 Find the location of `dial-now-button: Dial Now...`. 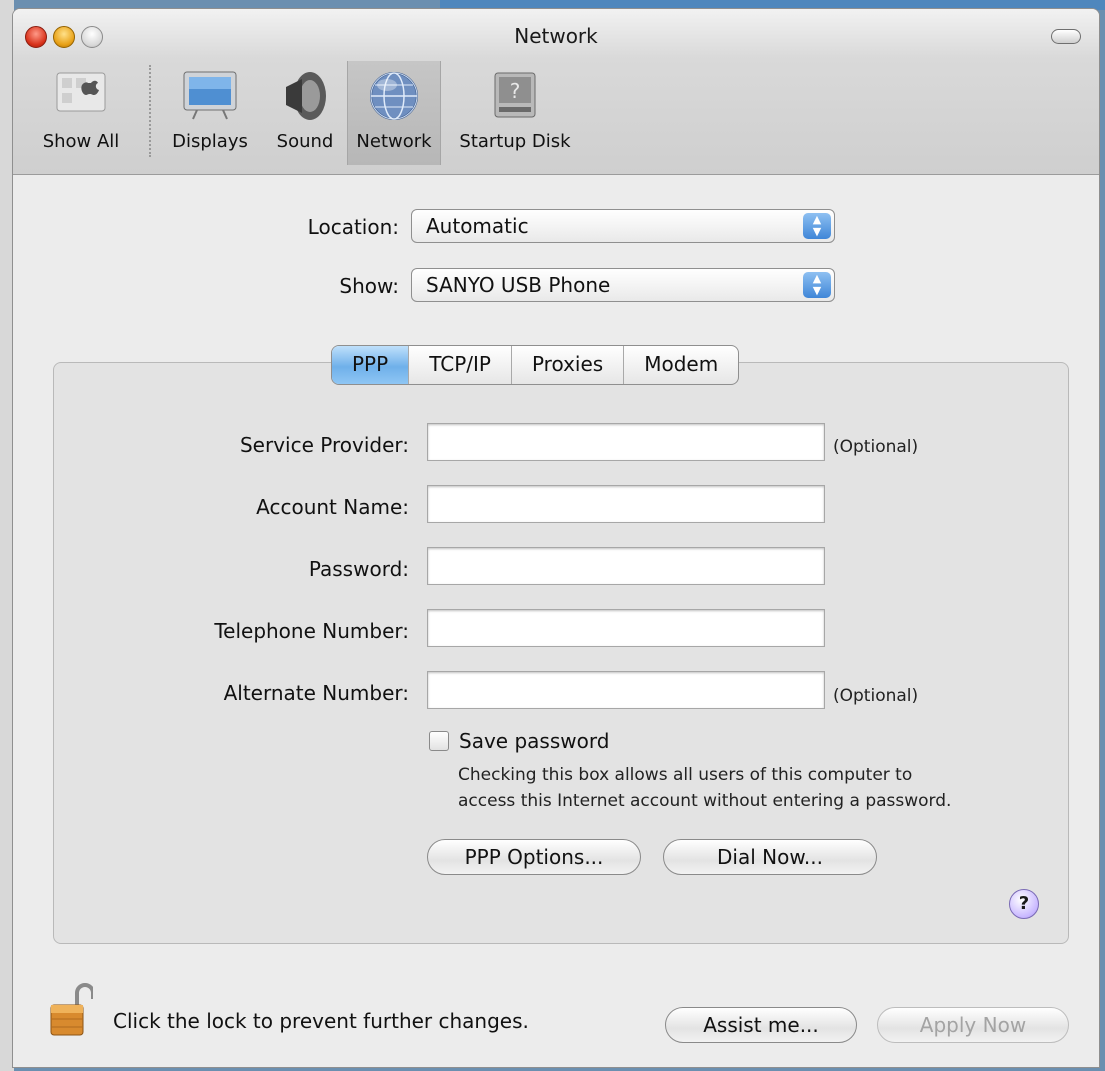

dial-now-button: Dial Now... is located at coordinates (770, 857).